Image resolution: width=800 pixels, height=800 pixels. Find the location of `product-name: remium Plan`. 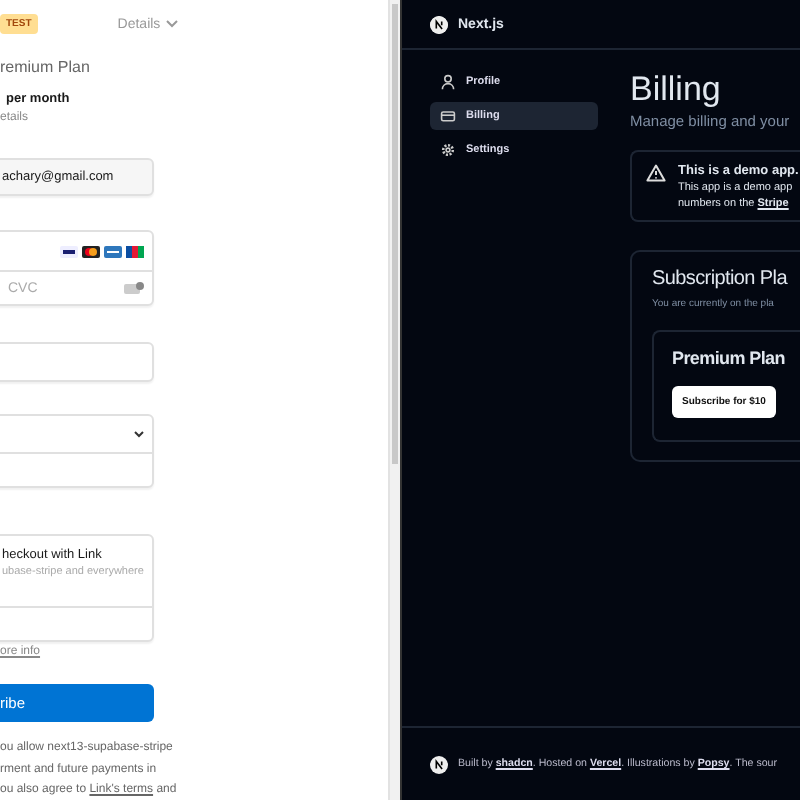

product-name: remium Plan is located at coordinates (46, 67).